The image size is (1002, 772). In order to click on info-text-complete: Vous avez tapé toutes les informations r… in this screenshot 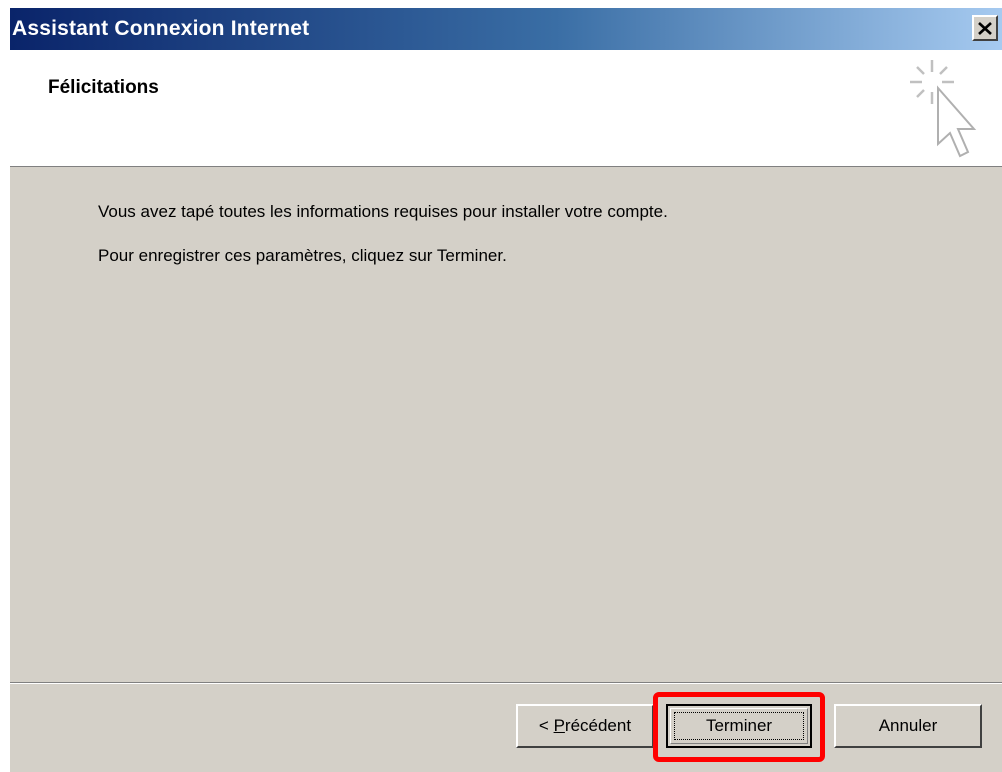, I will do `click(383, 211)`.